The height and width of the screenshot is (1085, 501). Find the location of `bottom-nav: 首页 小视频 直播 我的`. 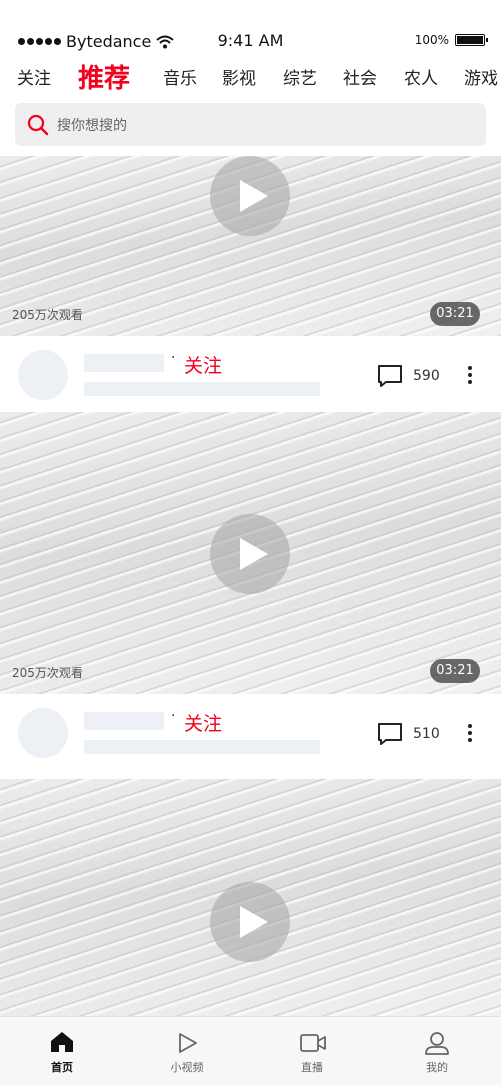

bottom-nav: 首页 小视频 直播 我的 is located at coordinates (250, 1050).